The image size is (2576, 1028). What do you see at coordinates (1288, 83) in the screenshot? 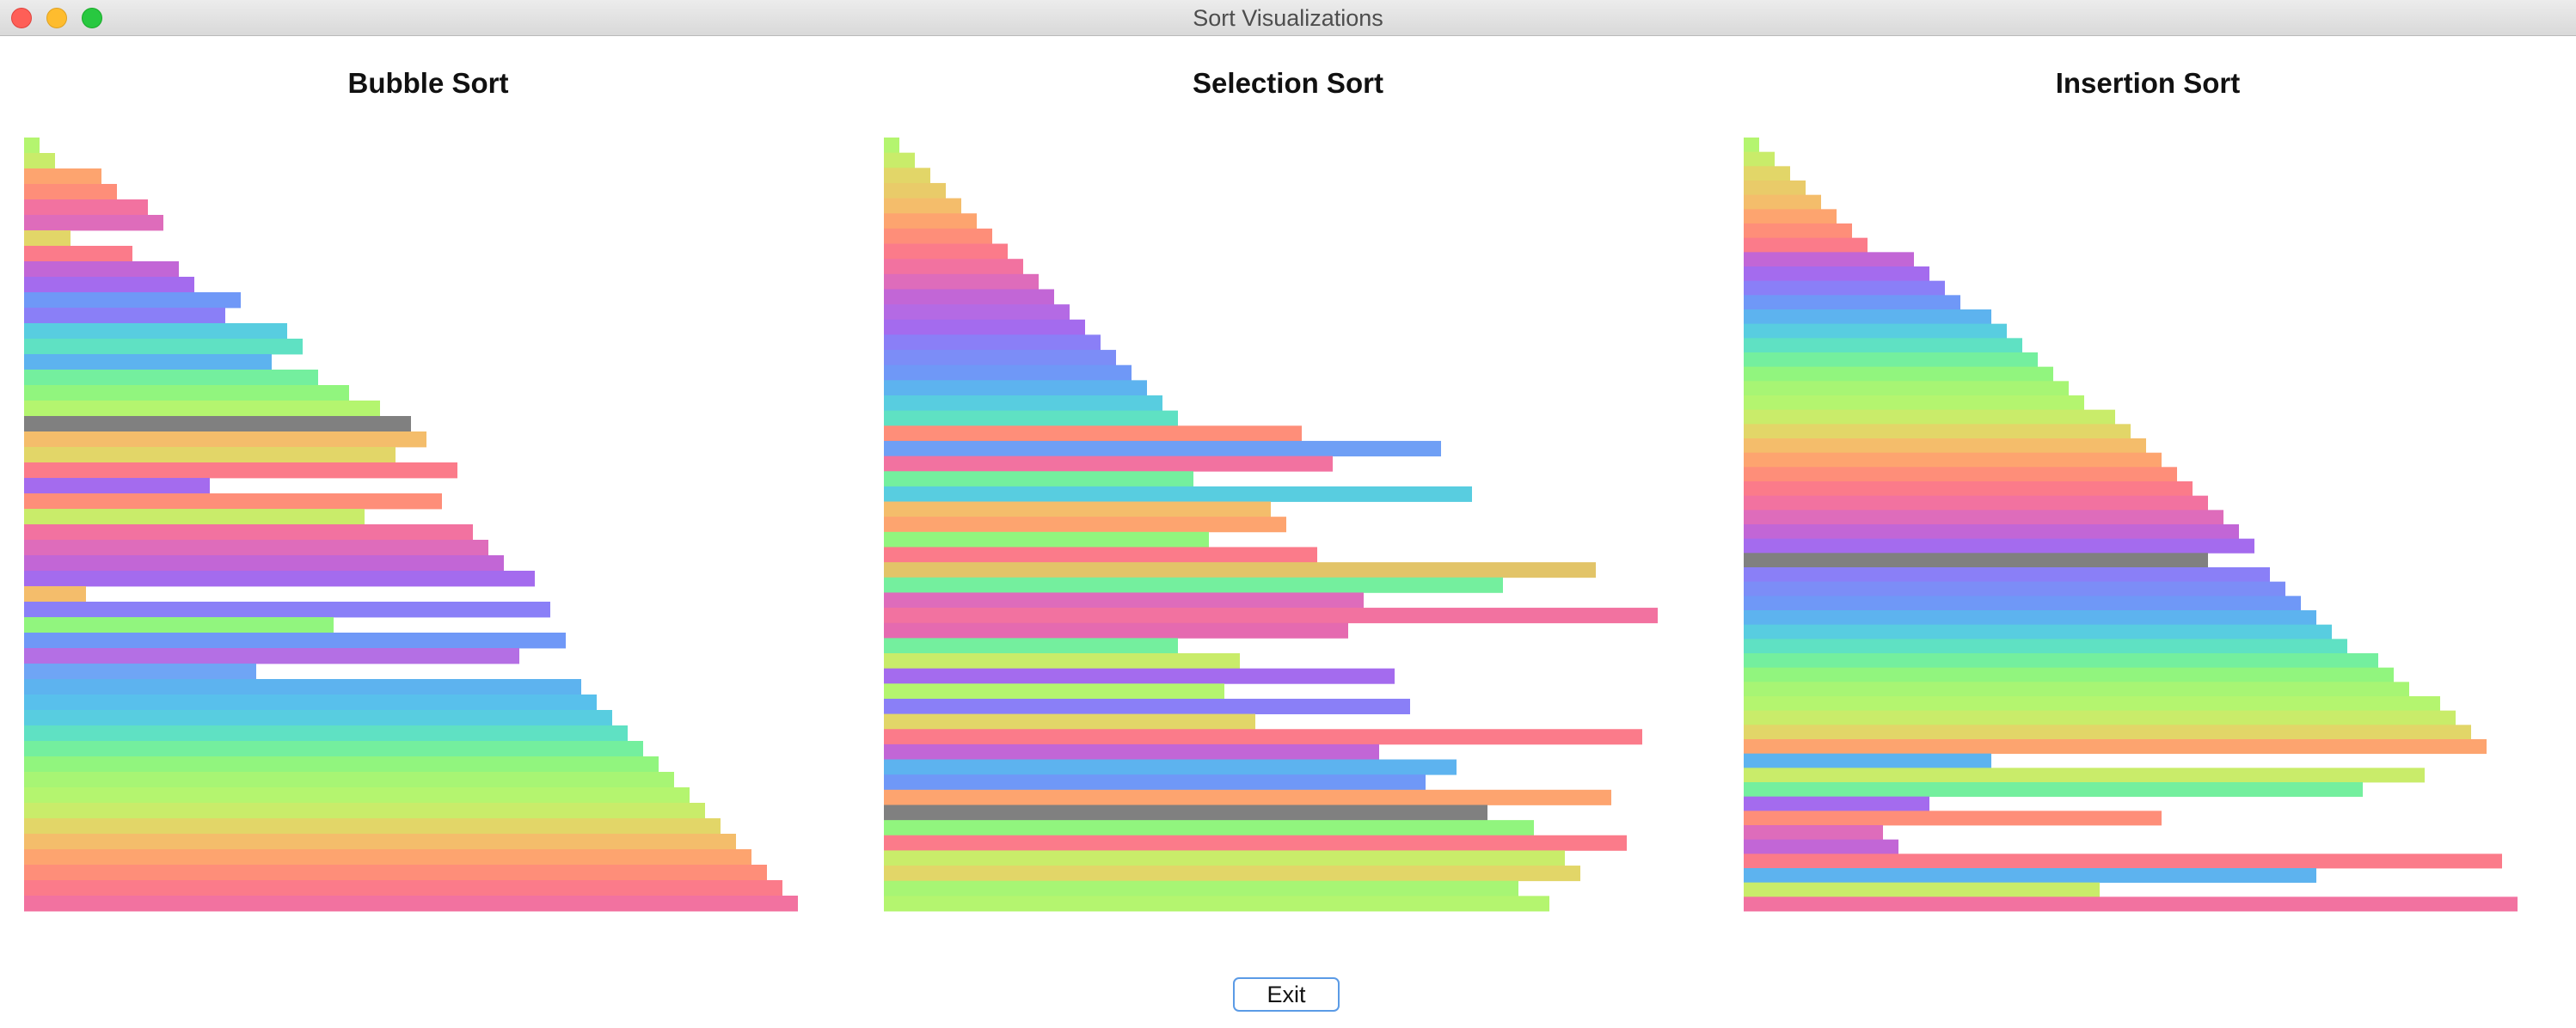
I see `selection-sort-title: Selection Sort` at bounding box center [1288, 83].